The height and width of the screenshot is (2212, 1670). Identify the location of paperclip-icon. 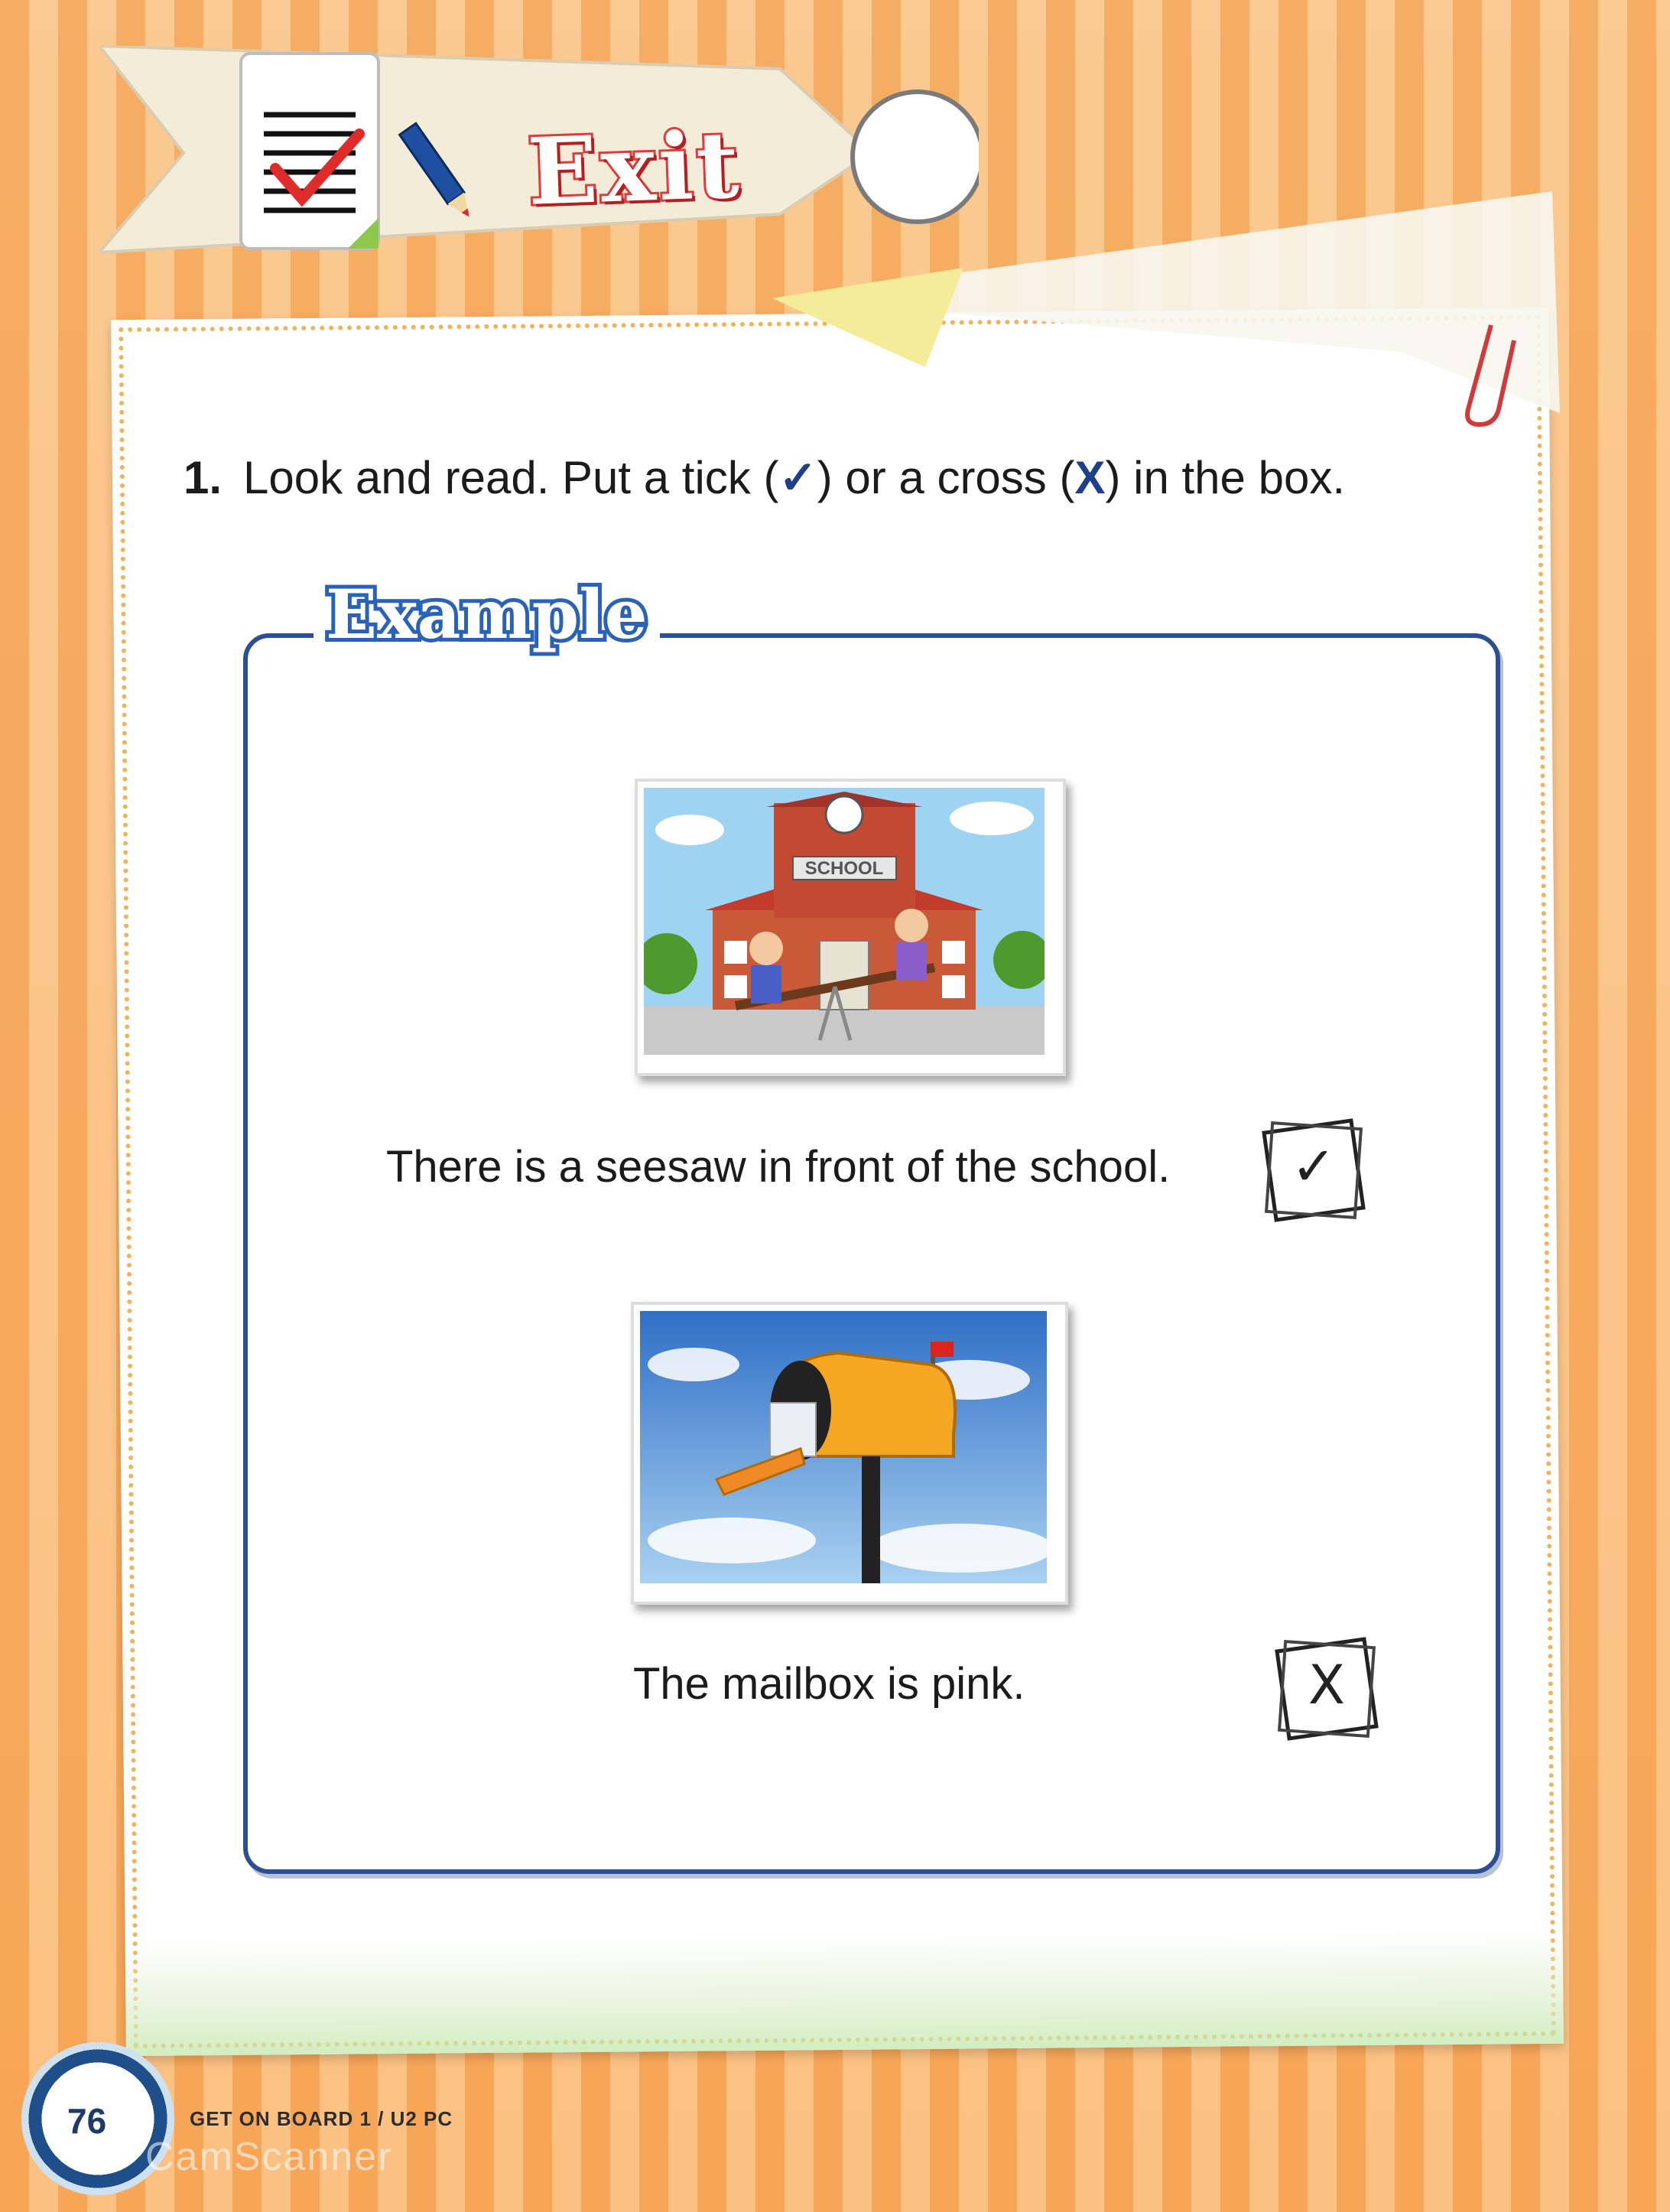
(1480, 374).